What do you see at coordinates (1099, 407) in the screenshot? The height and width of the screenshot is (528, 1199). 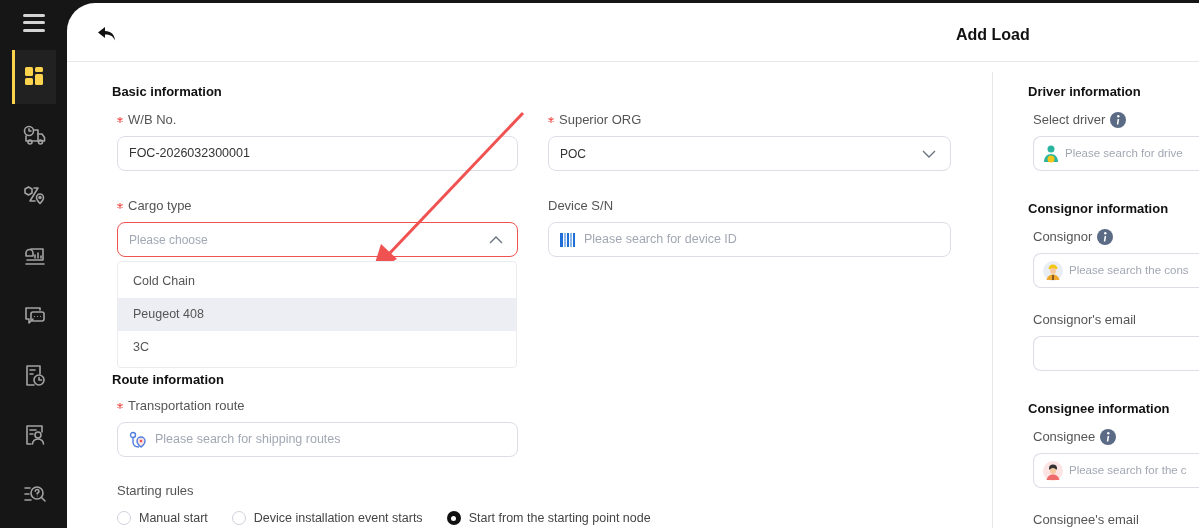 I see `section-title: Consignee information` at bounding box center [1099, 407].